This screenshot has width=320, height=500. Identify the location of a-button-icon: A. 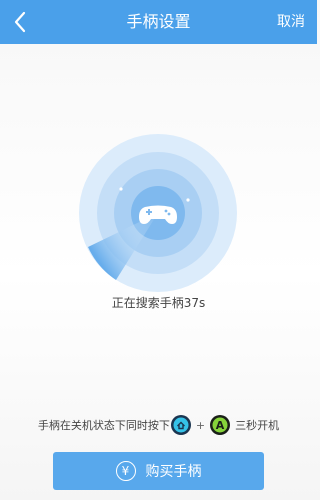
(220, 425).